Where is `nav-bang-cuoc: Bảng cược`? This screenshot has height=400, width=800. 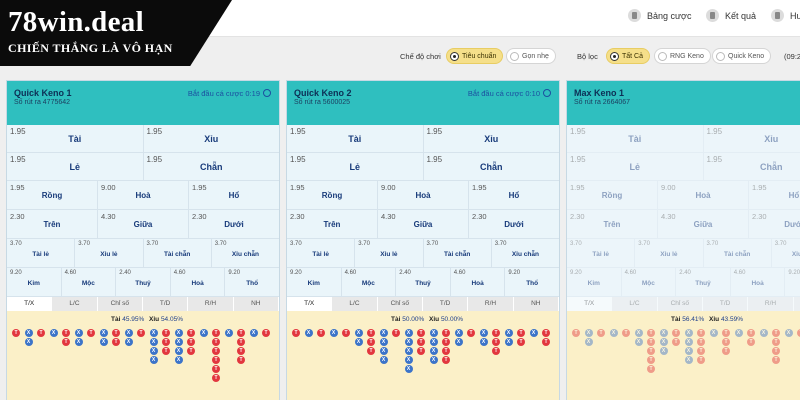 nav-bang-cuoc: Bảng cược is located at coordinates (659, 15).